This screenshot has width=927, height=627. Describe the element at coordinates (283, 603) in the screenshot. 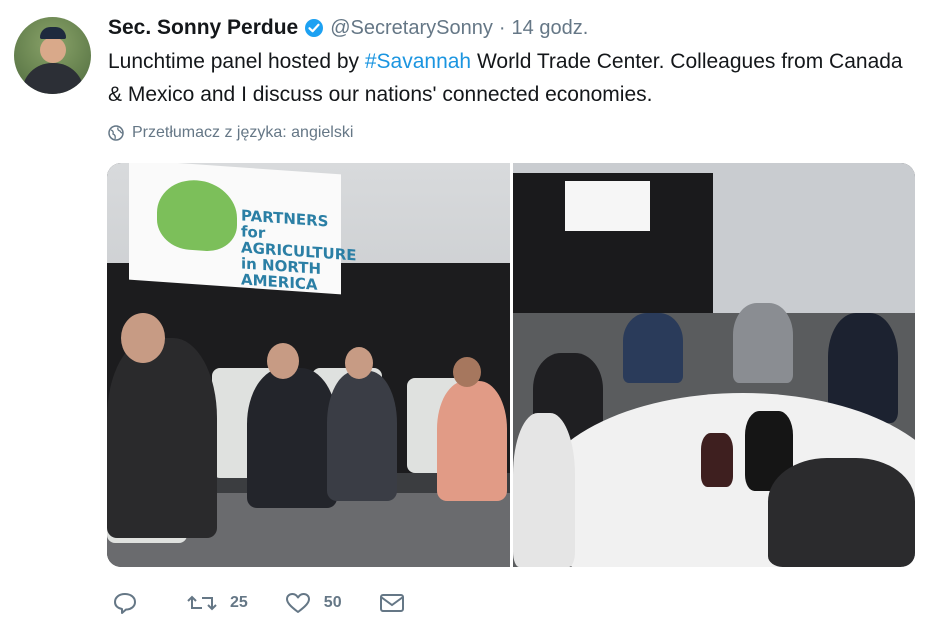

I see `tweet-actions: 25 50` at that location.